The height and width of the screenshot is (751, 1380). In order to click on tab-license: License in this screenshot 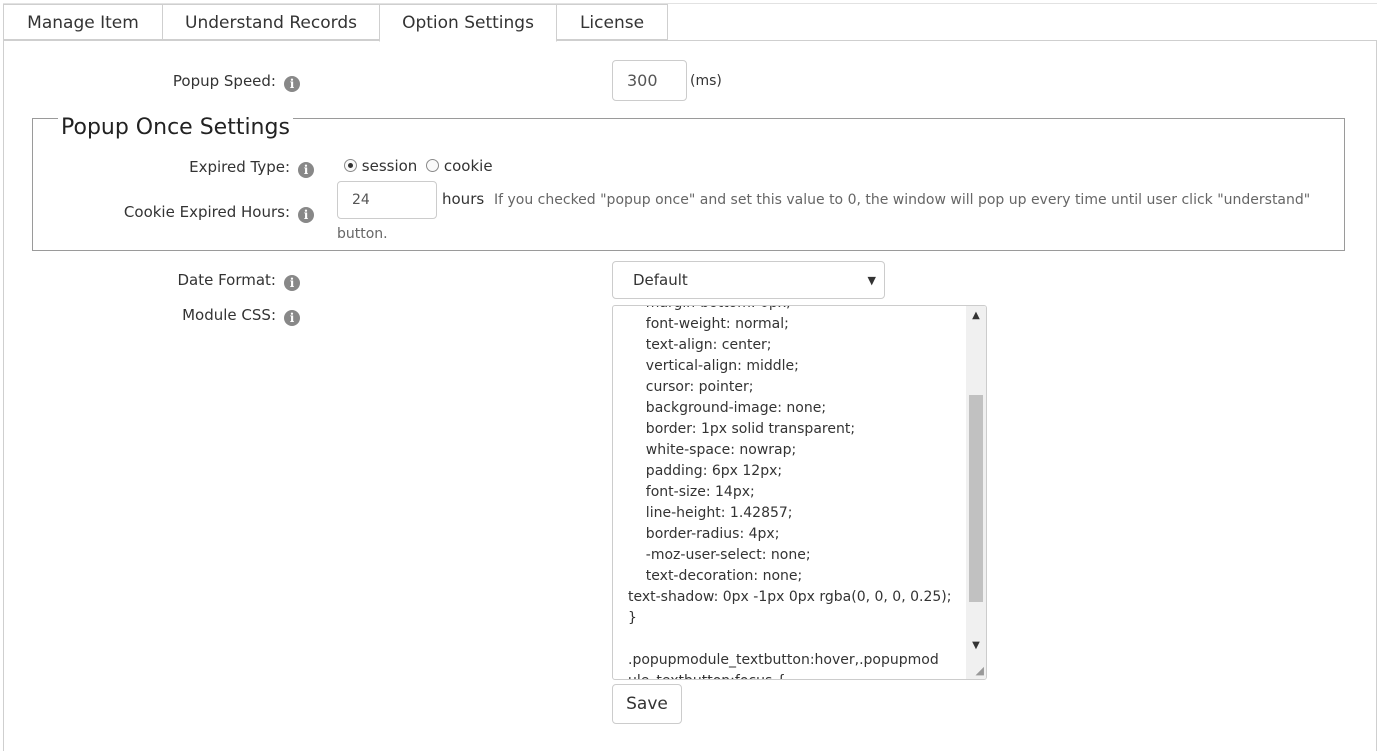, I will do `click(612, 22)`.